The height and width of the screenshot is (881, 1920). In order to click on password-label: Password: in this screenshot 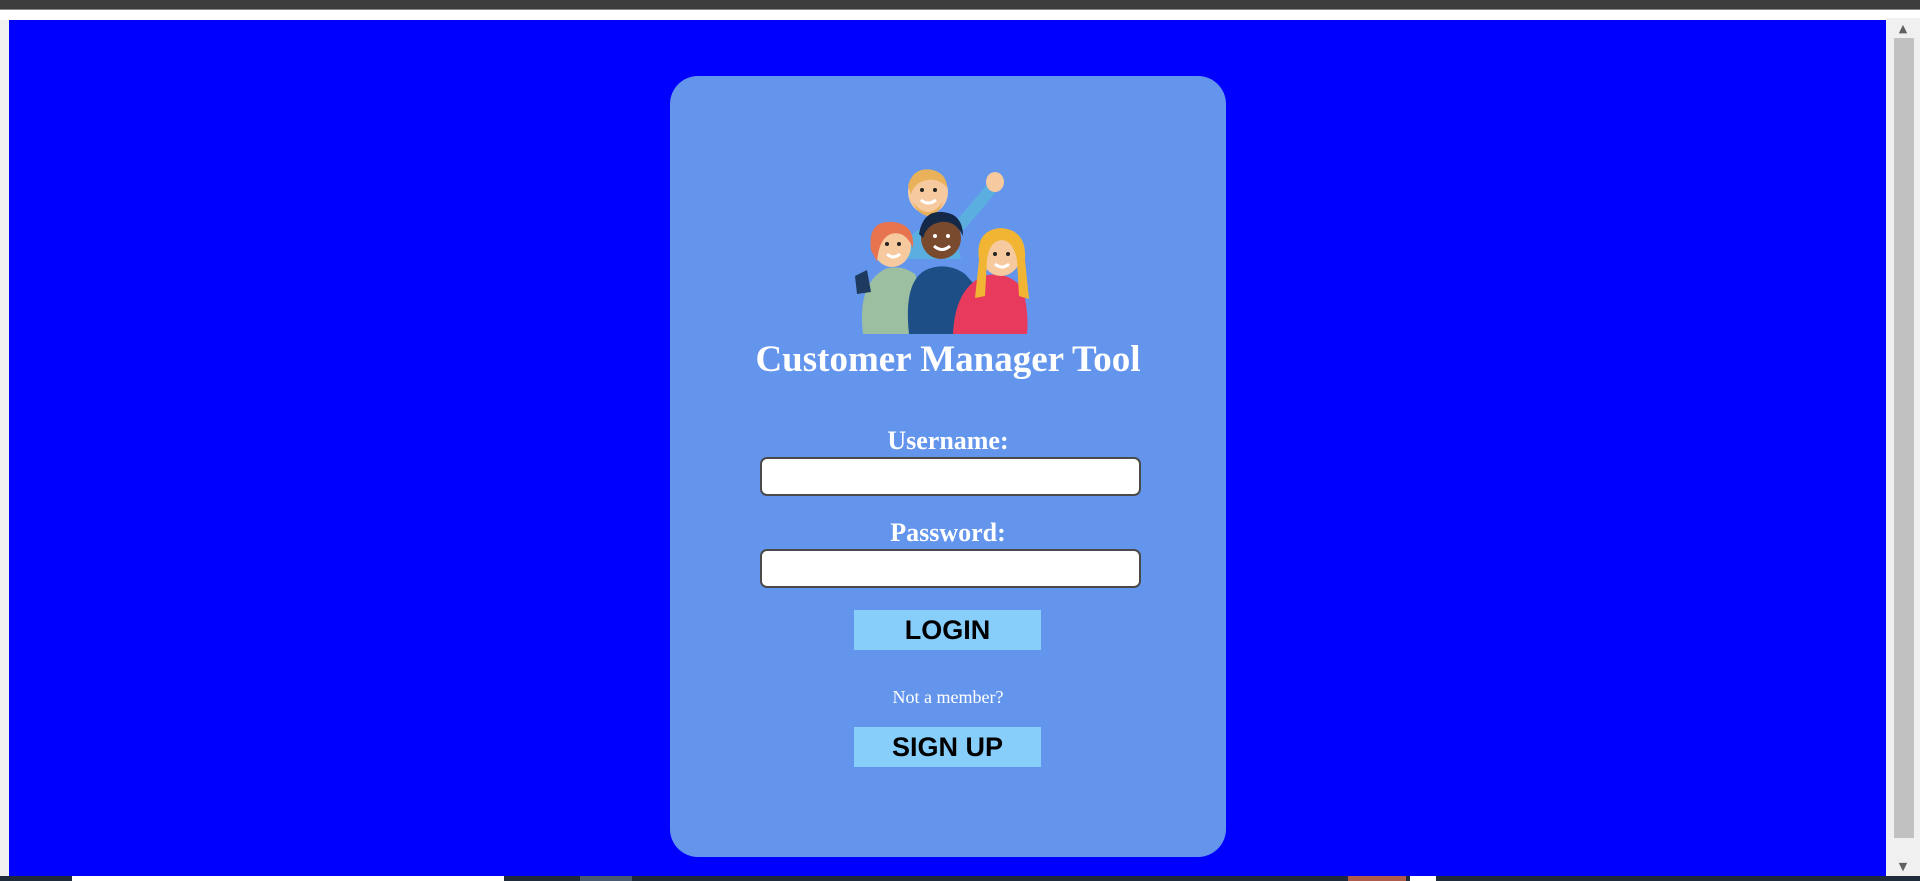, I will do `click(948, 532)`.